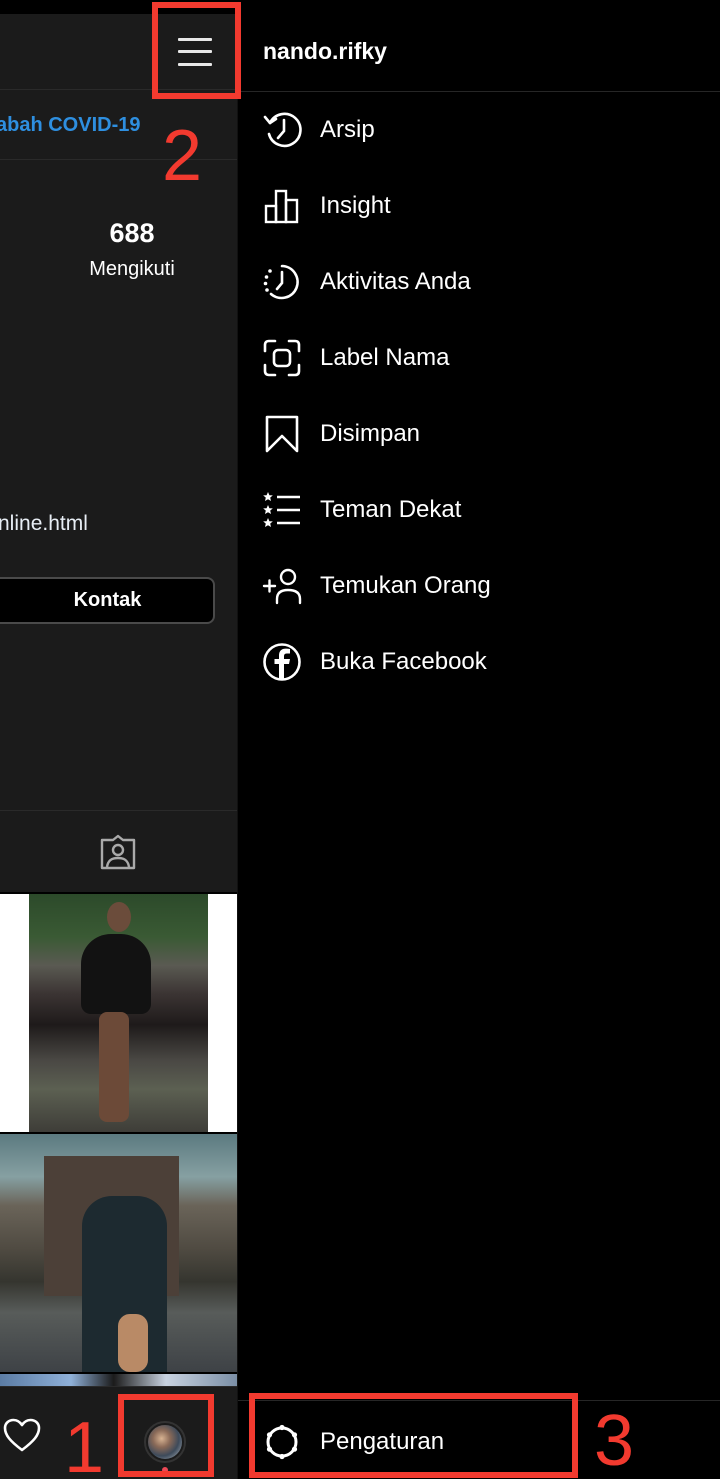 This screenshot has height=1479, width=720. What do you see at coordinates (282, 434) in the screenshot?
I see `bookmark-icon` at bounding box center [282, 434].